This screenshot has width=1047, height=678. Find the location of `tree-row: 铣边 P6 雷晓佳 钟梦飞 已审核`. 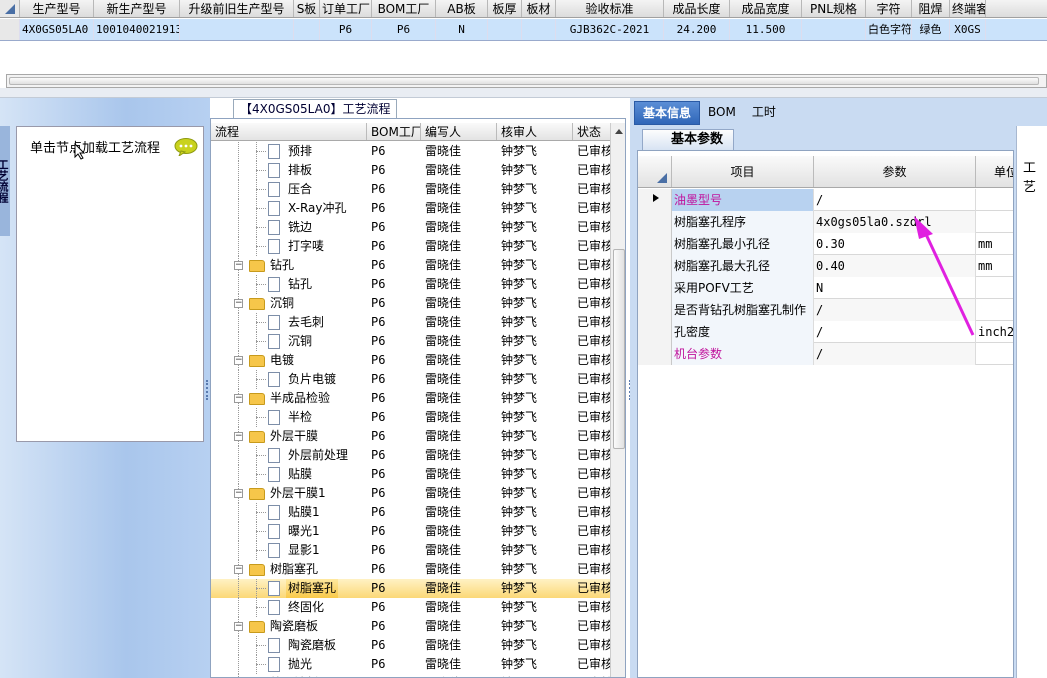

tree-row: 铣边 P6 雷晓佳 钟梦飞 已审核 is located at coordinates (411, 227).